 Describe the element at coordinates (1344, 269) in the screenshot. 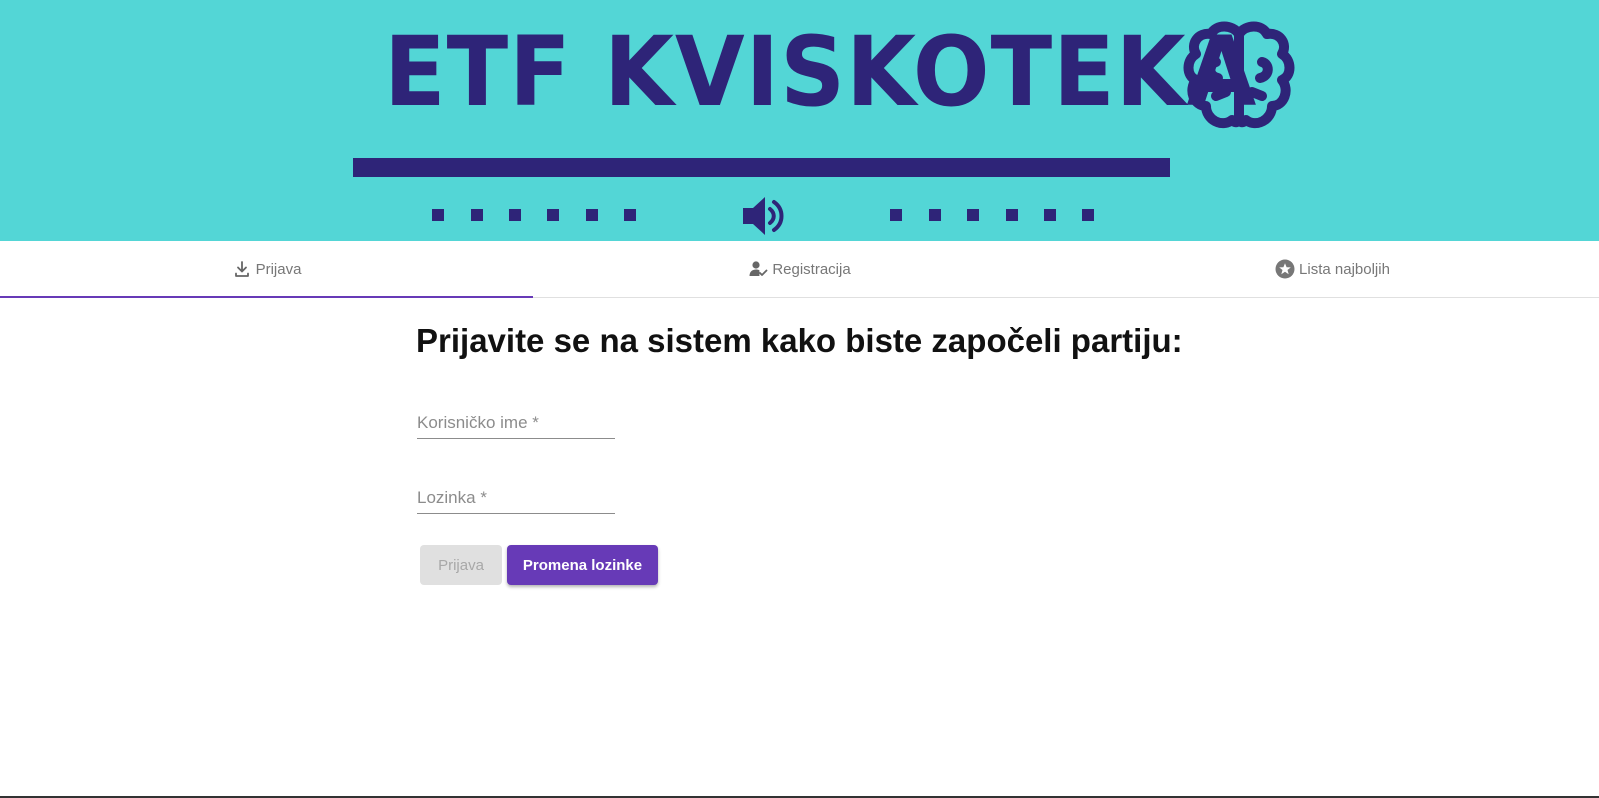

I see `tab-label: Lista najboljih` at that location.